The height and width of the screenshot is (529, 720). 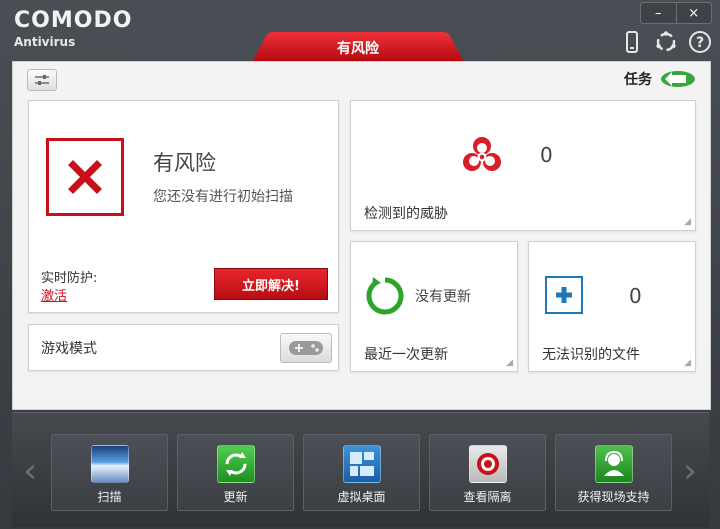 I want to click on unrecognized-files-panel: 0 无法识别的文件 ◢, so click(x=612, y=306).